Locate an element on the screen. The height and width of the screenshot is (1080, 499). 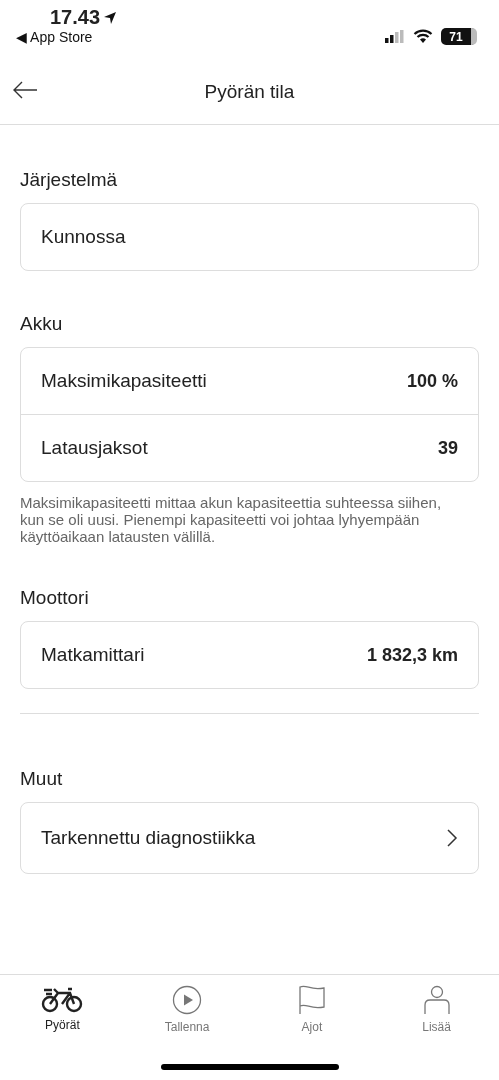
status-time: 17.43 is located at coordinates (75, 17).